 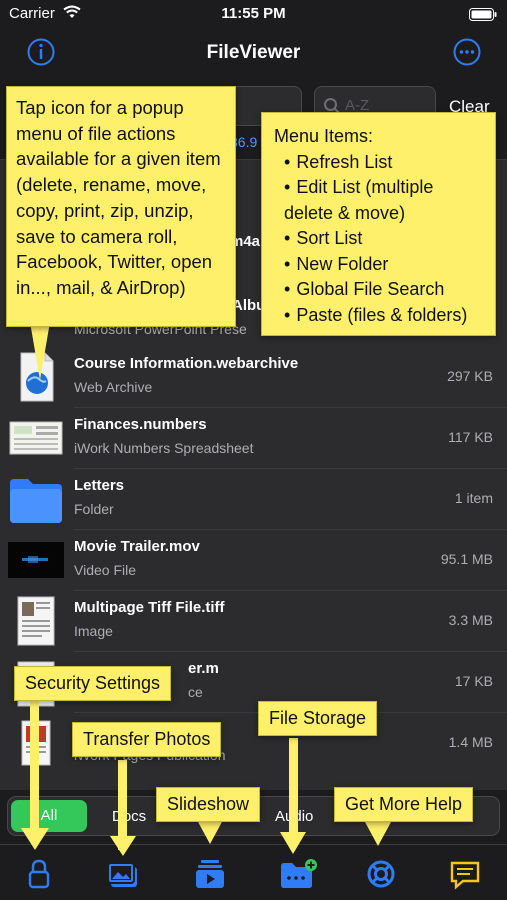 What do you see at coordinates (195, 692) in the screenshot?
I see `file-type: ce` at bounding box center [195, 692].